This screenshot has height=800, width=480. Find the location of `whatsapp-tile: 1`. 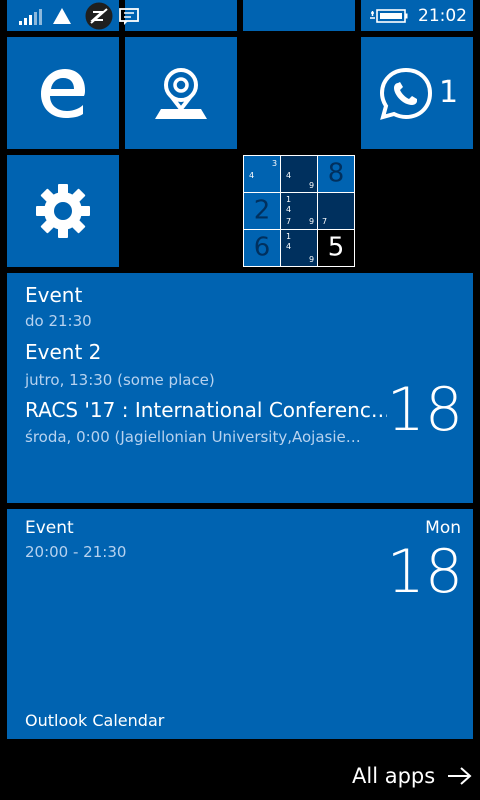

whatsapp-tile: 1 is located at coordinates (417, 93).